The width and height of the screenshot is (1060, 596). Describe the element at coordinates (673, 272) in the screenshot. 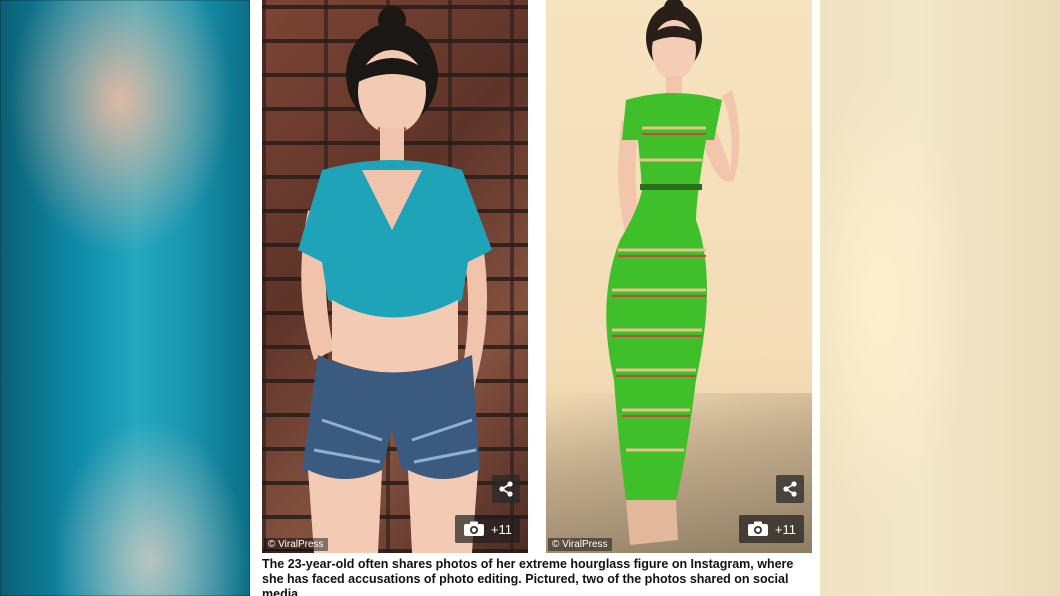

I see `woman-figure-green-dress` at that location.